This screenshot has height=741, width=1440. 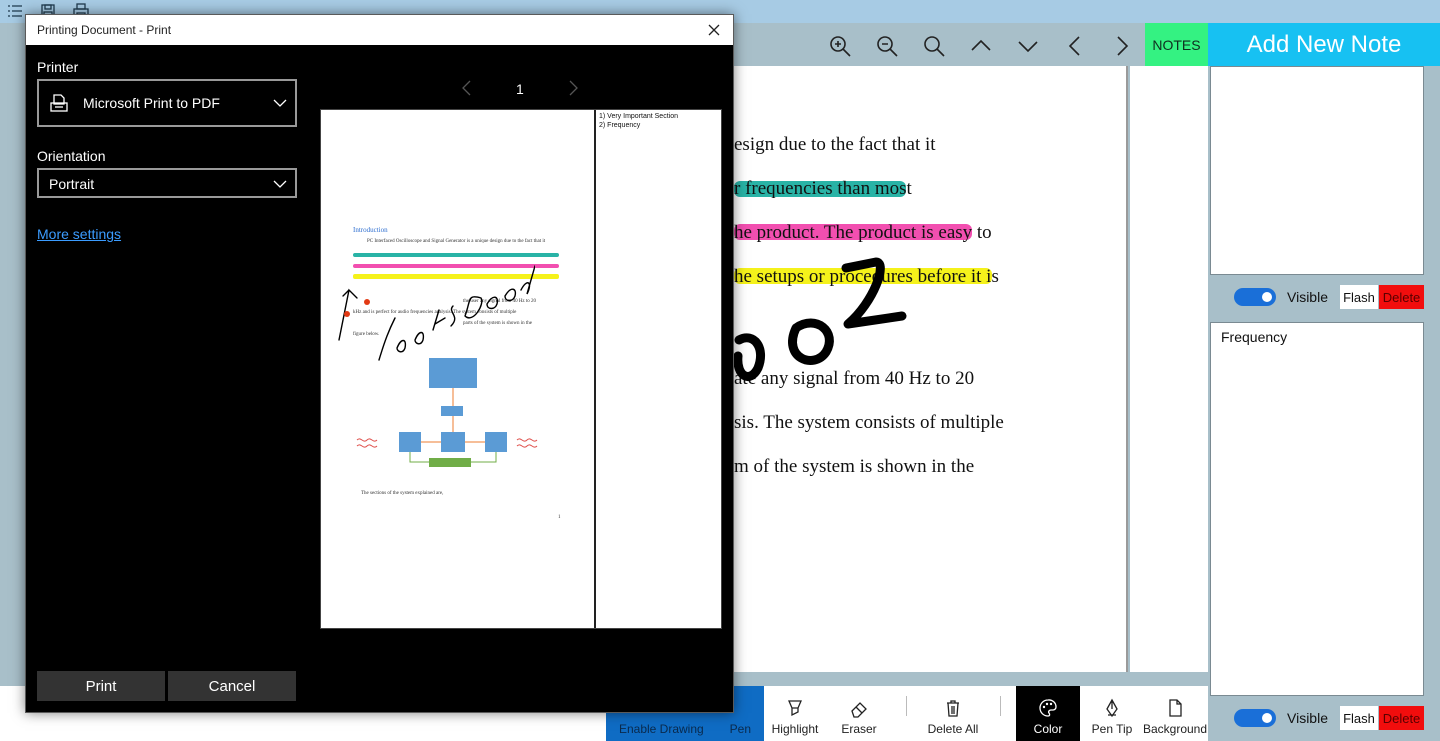 What do you see at coordinates (79, 234) in the screenshot?
I see `more-settings-link: More settings` at bounding box center [79, 234].